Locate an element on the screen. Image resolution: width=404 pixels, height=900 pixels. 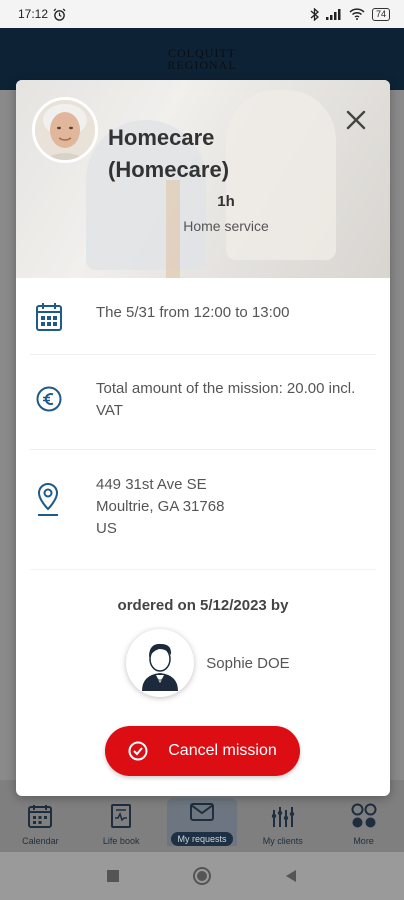
elderly-woman-photo is located at coordinates (65, 130).